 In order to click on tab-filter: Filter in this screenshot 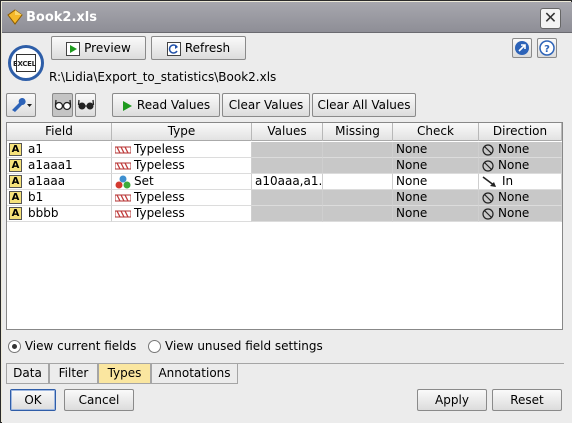, I will do `click(73, 374)`.